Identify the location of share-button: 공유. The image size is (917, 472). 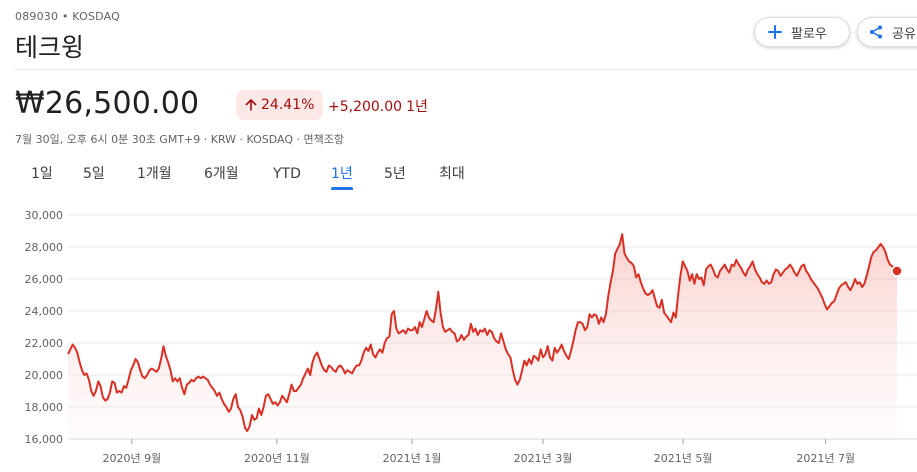
(887, 32).